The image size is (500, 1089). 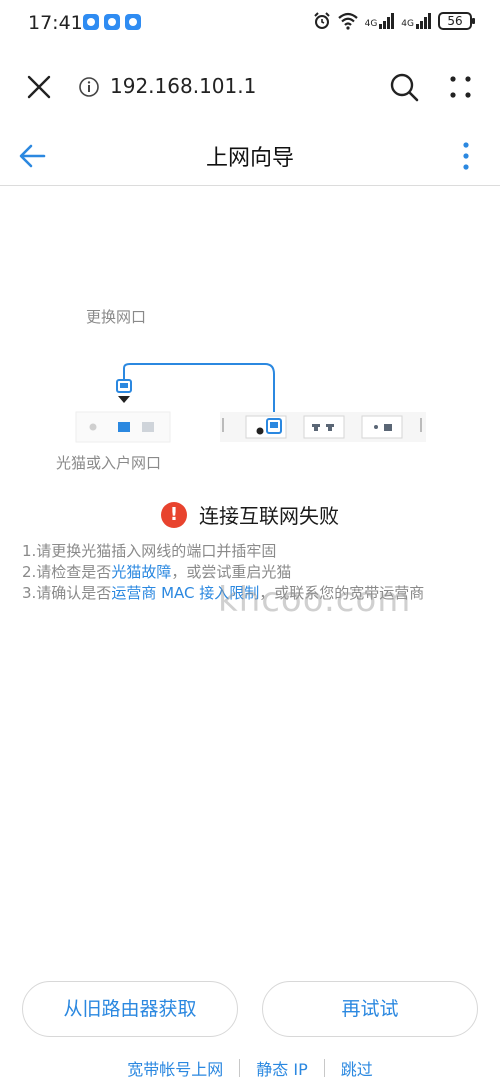 I want to click on signal-4g-icon-2: 4G, so click(x=416, y=21).